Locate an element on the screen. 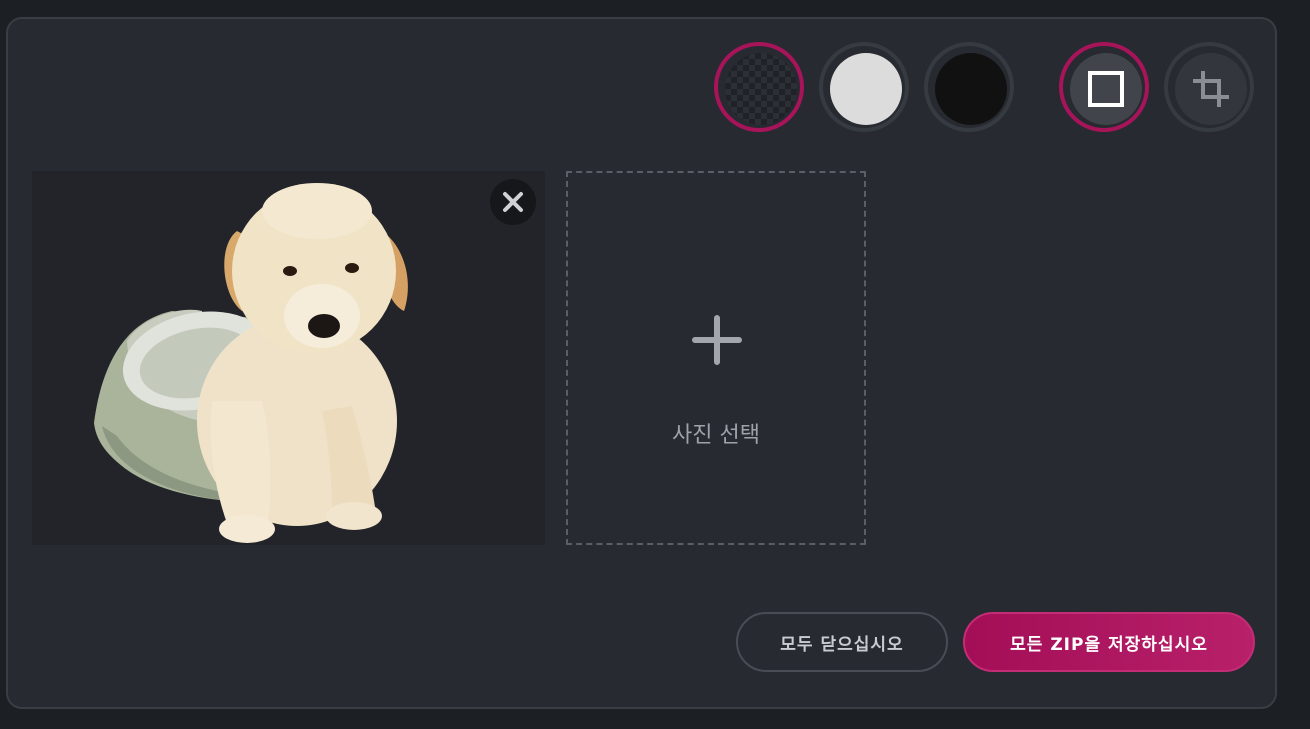 This screenshot has height=729, width=1310. white-color-fill is located at coordinates (866, 89).